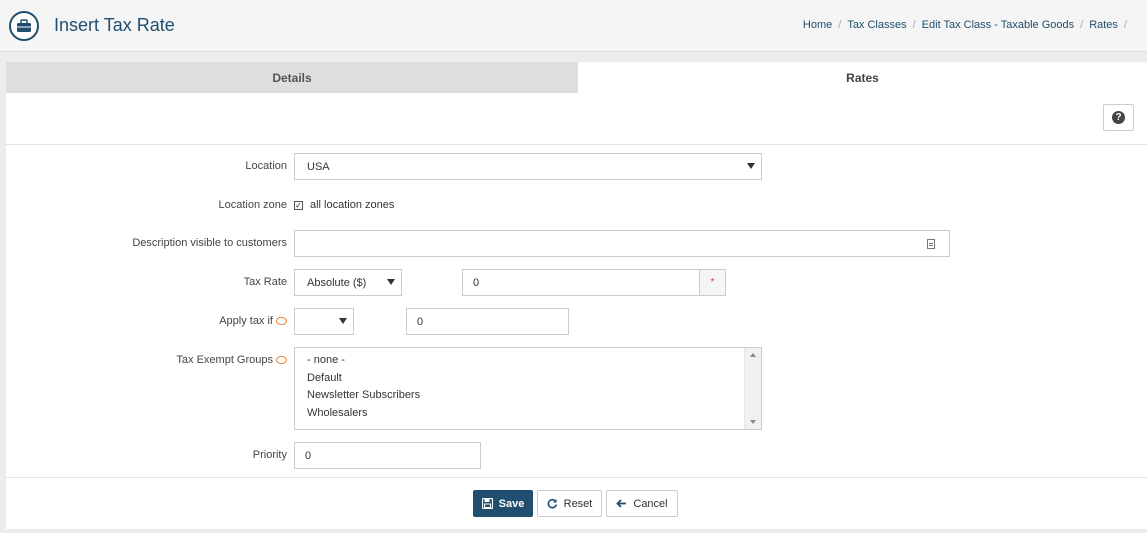 The height and width of the screenshot is (533, 1147). I want to click on tax-rate-amount-value: 0, so click(476, 282).